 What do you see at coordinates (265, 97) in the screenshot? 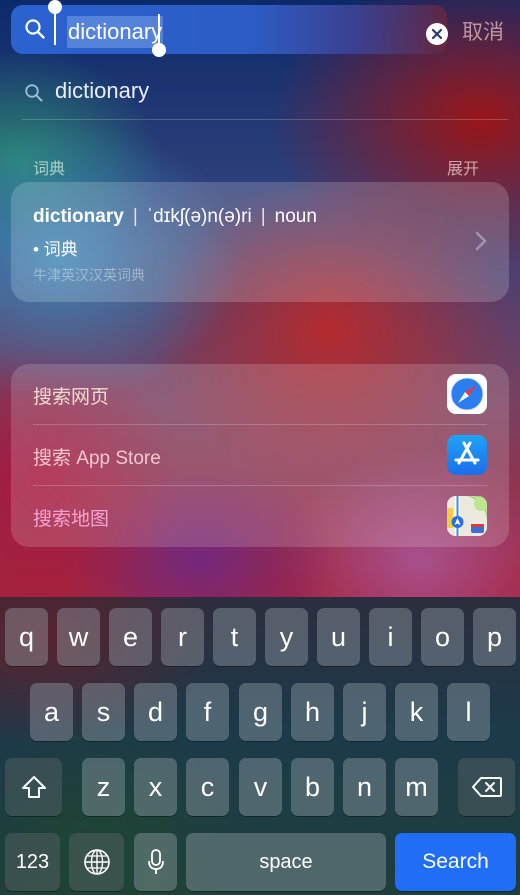
I see `search-suggestion: dictionary` at bounding box center [265, 97].